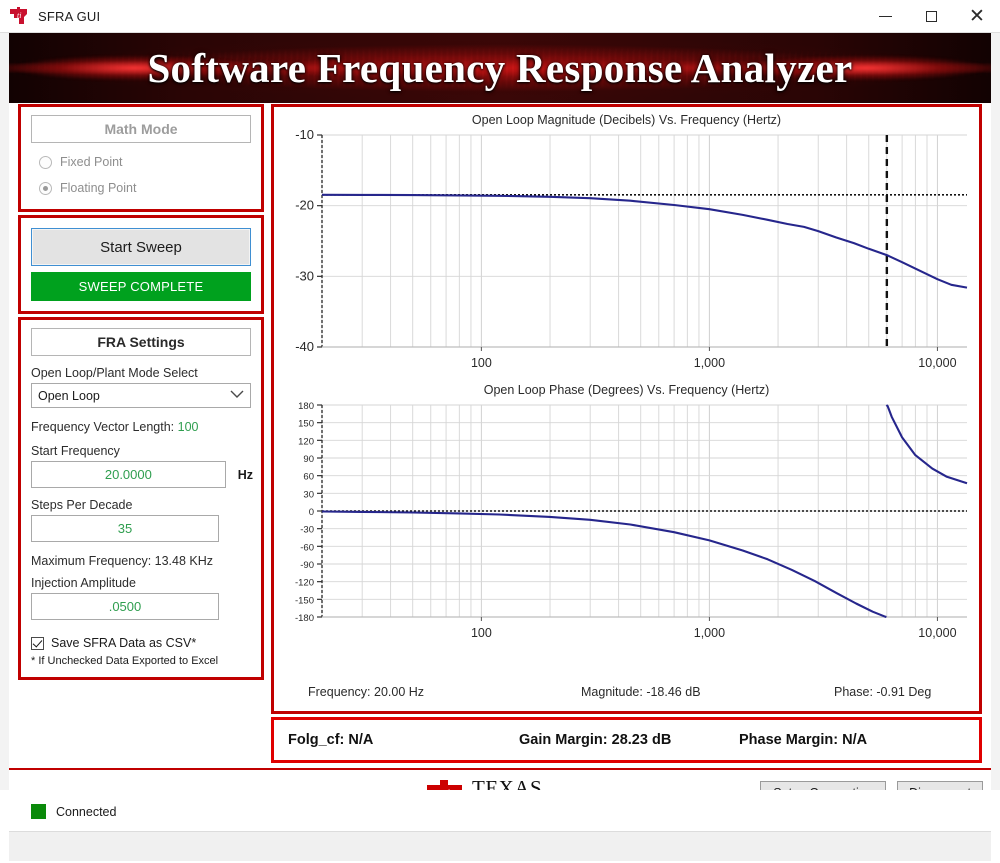  What do you see at coordinates (86, 811) in the screenshot?
I see `connection-status-label: Connected` at bounding box center [86, 811].